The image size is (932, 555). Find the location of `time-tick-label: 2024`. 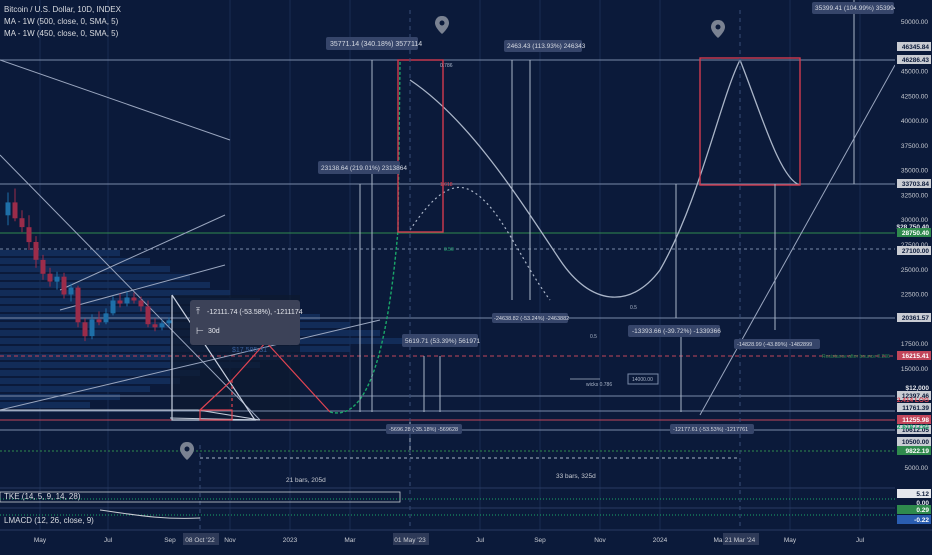

time-tick-label: 2024 is located at coordinates (660, 540).